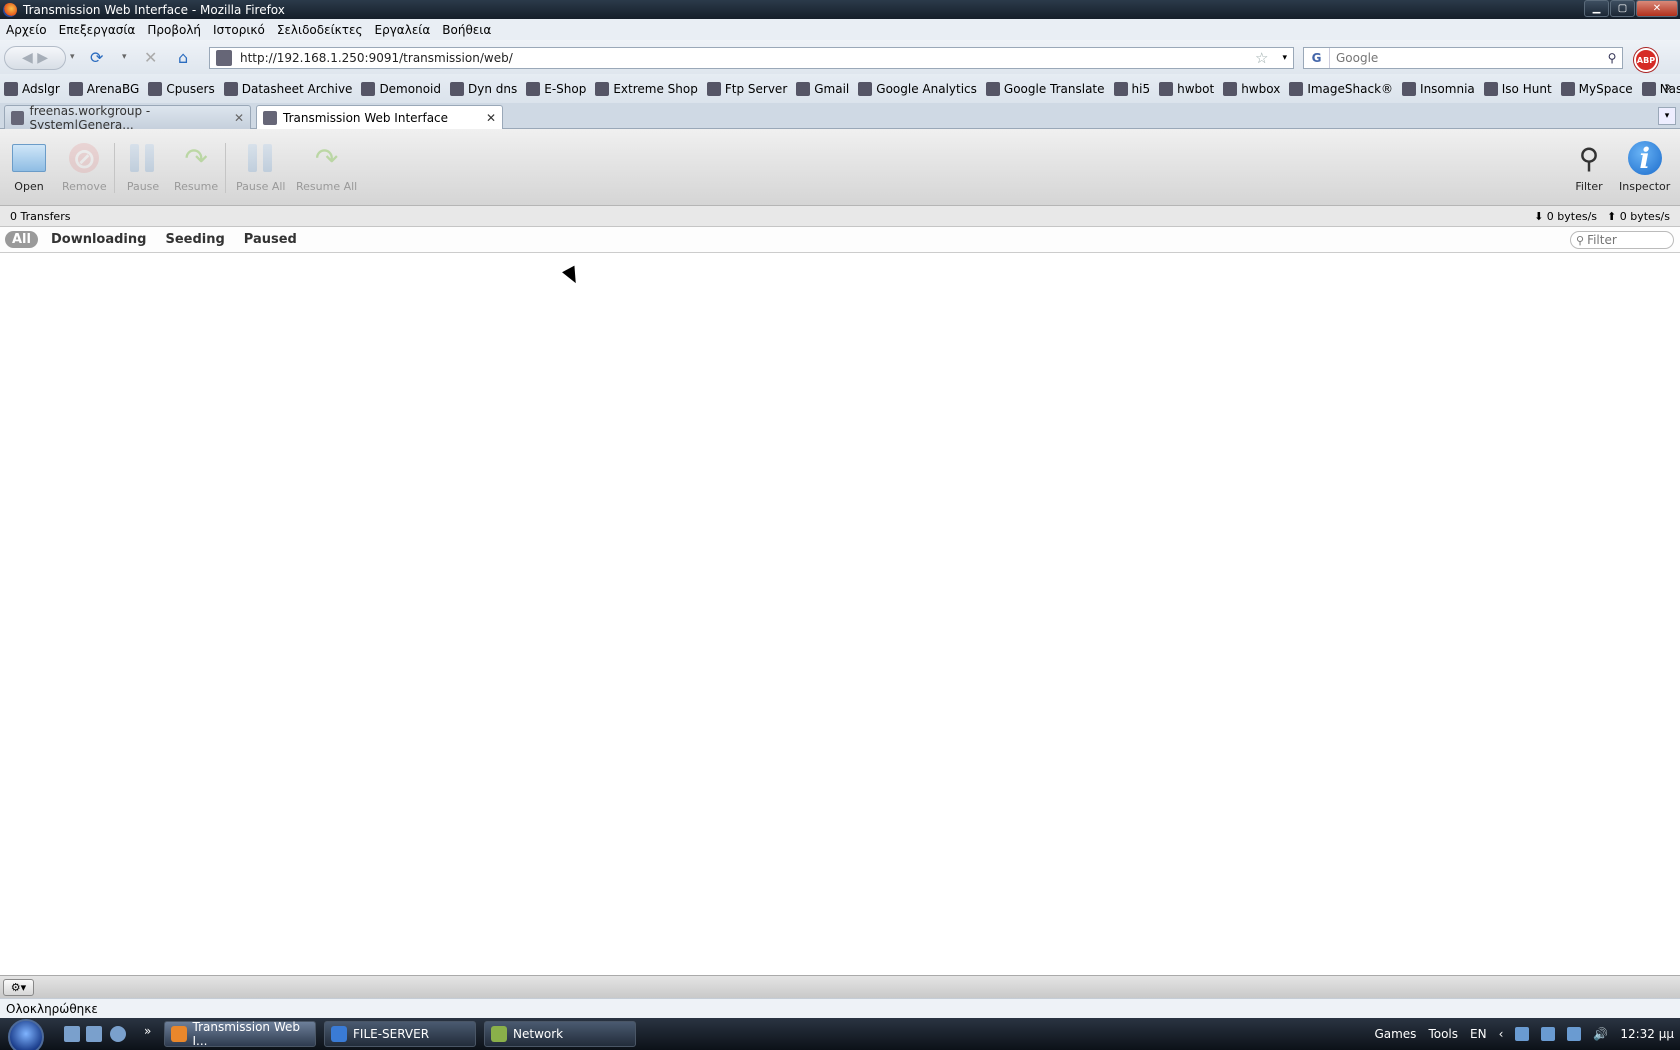 This screenshot has height=1050, width=1680. What do you see at coordinates (52, 1008) in the screenshot?
I see `browser-status-text: Ολοκληρώθηκε` at bounding box center [52, 1008].